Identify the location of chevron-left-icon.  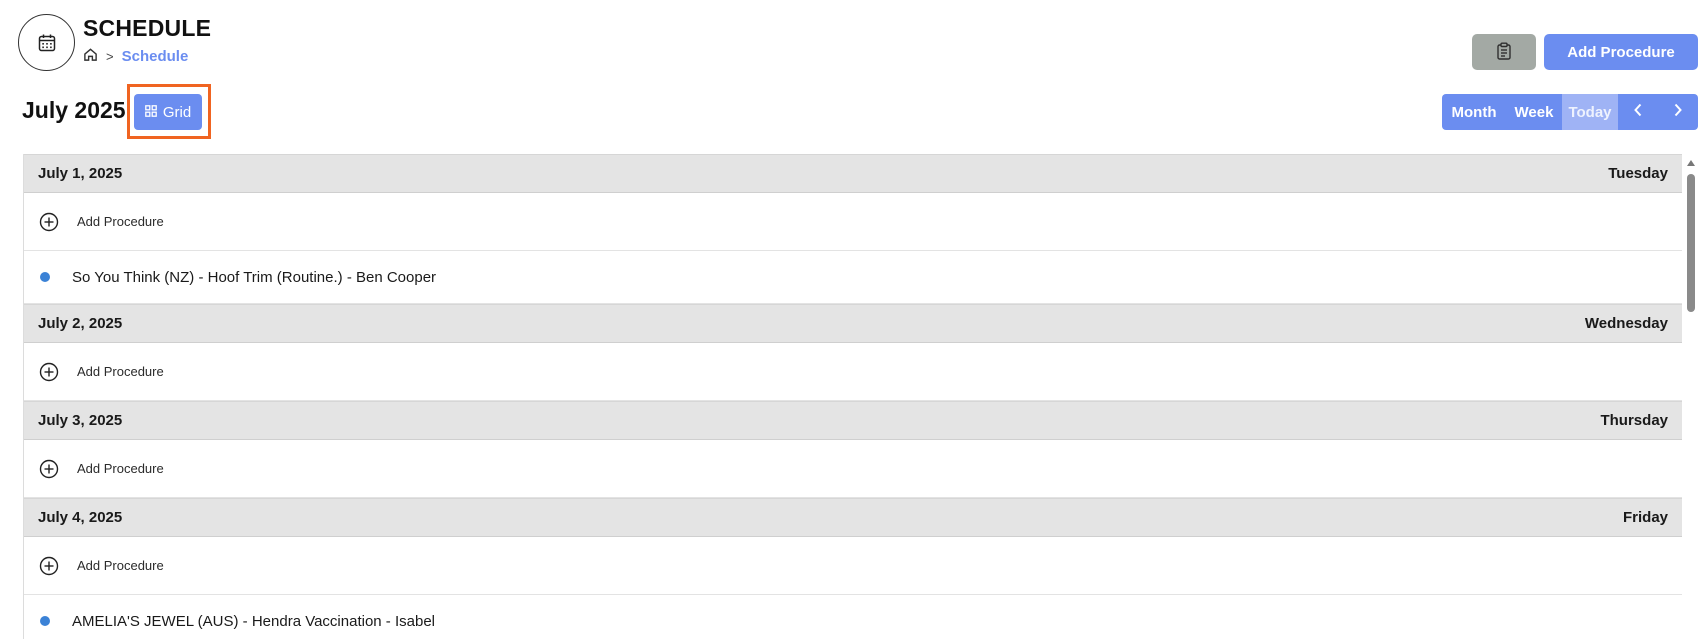
(1638, 112).